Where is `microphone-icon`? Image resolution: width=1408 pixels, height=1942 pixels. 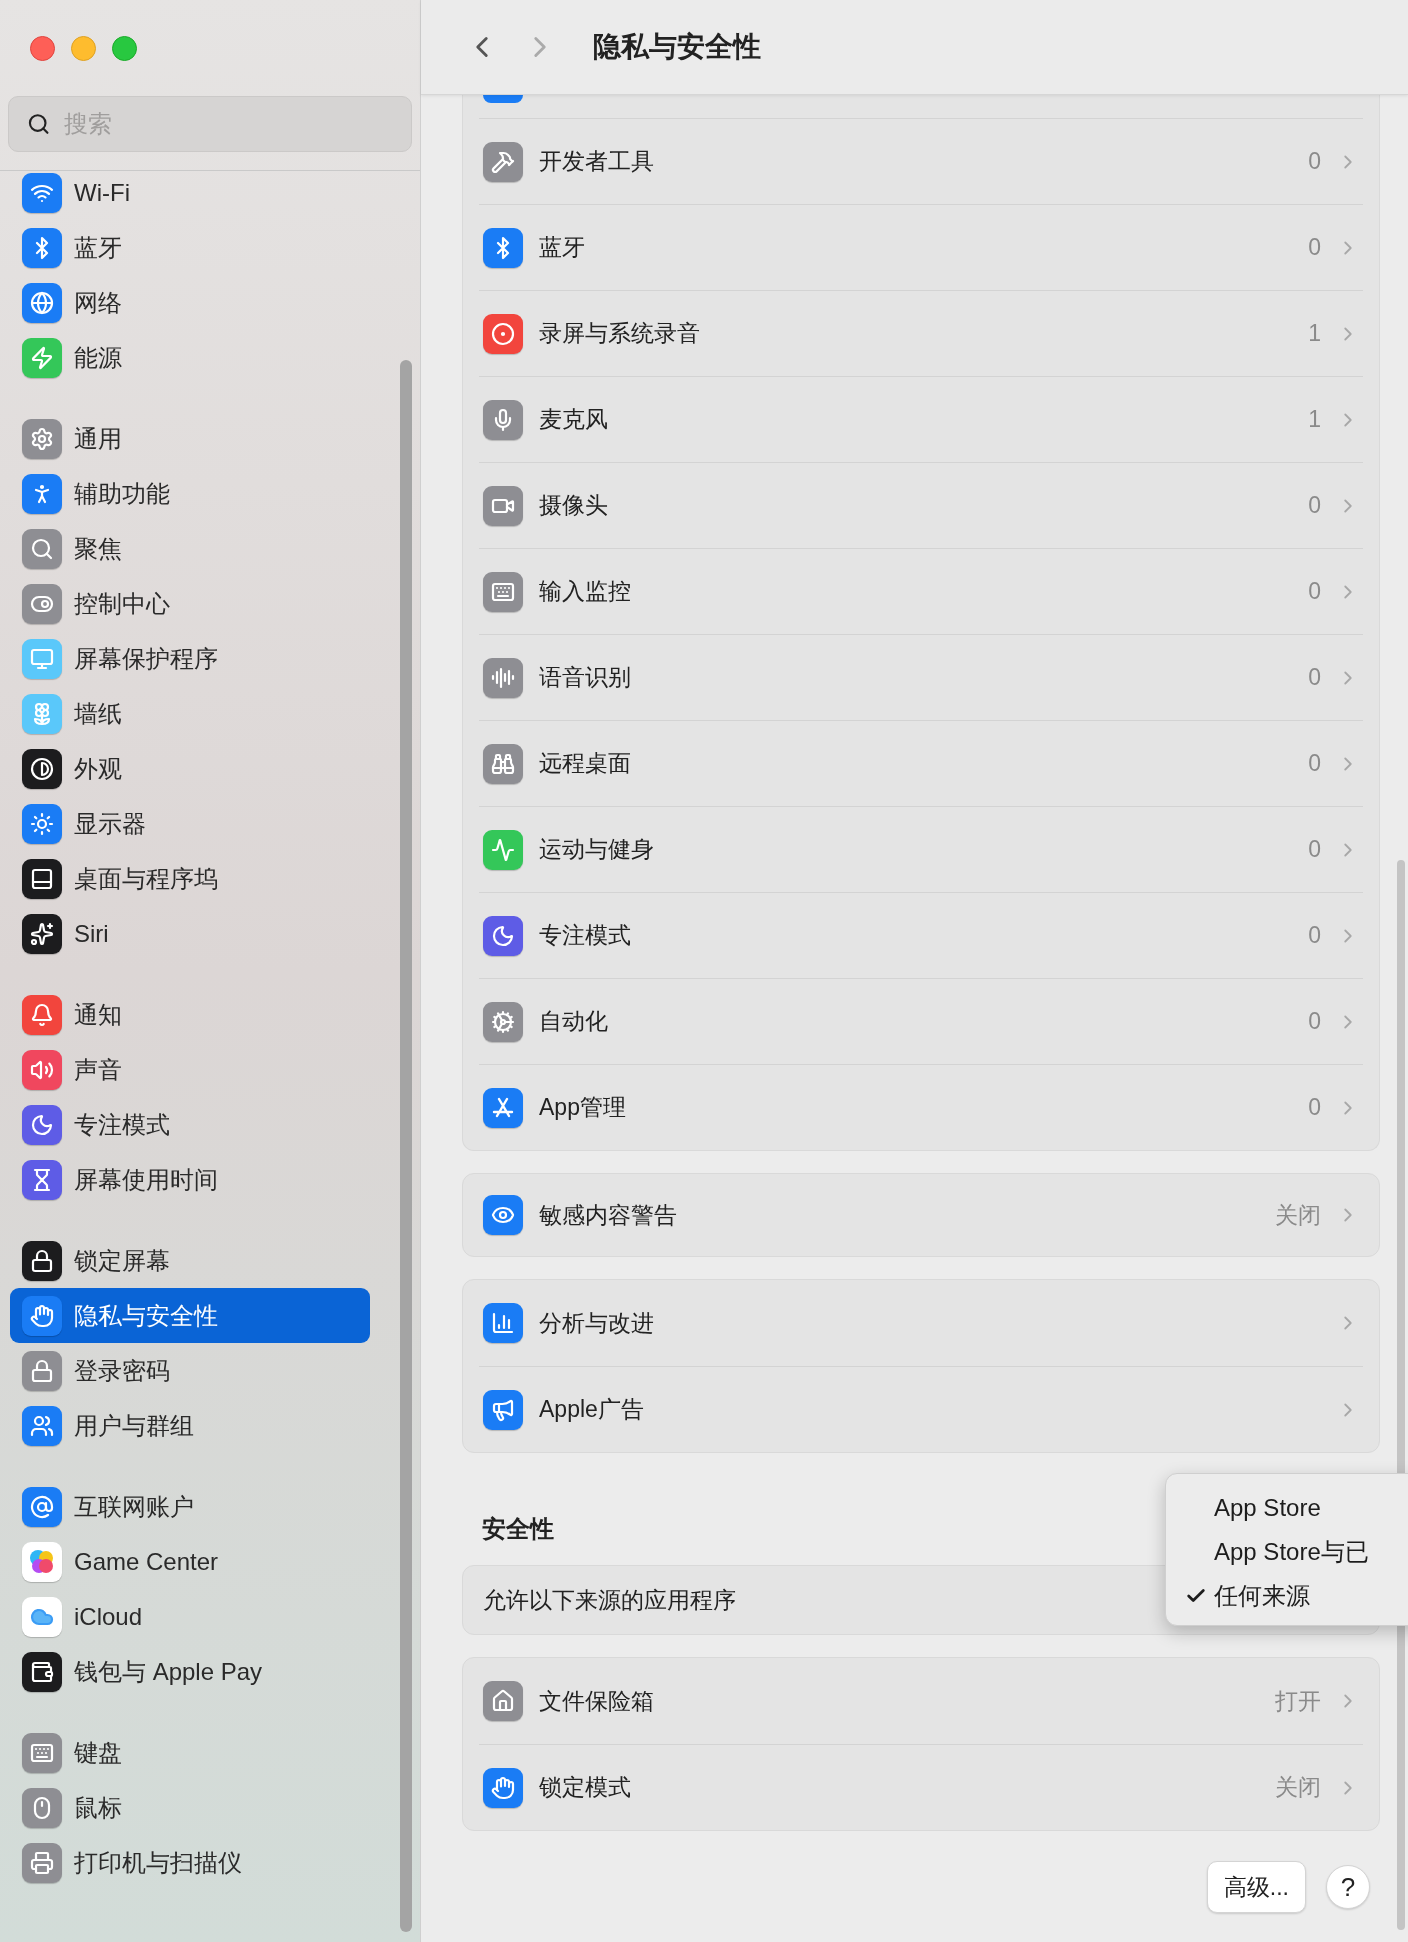
microphone-icon is located at coordinates (503, 419).